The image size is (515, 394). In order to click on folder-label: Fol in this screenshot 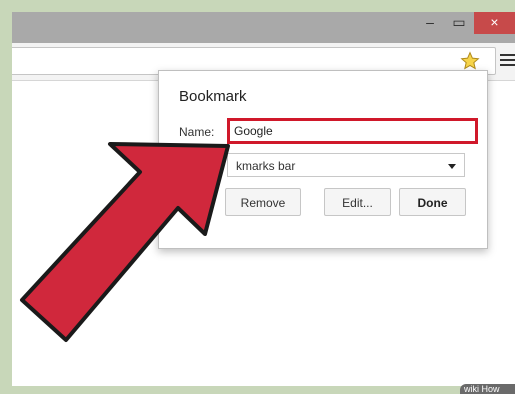, I will do `click(187, 167)`.